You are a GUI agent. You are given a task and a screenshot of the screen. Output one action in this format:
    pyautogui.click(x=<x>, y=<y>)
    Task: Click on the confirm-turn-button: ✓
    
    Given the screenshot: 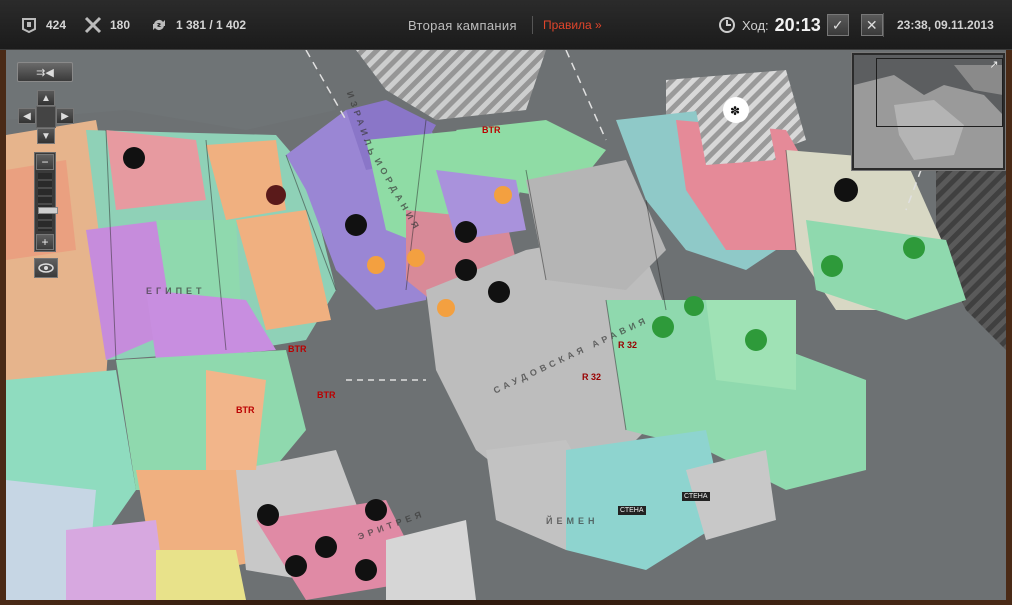 What is the action you would take?
    pyautogui.click(x=837, y=25)
    